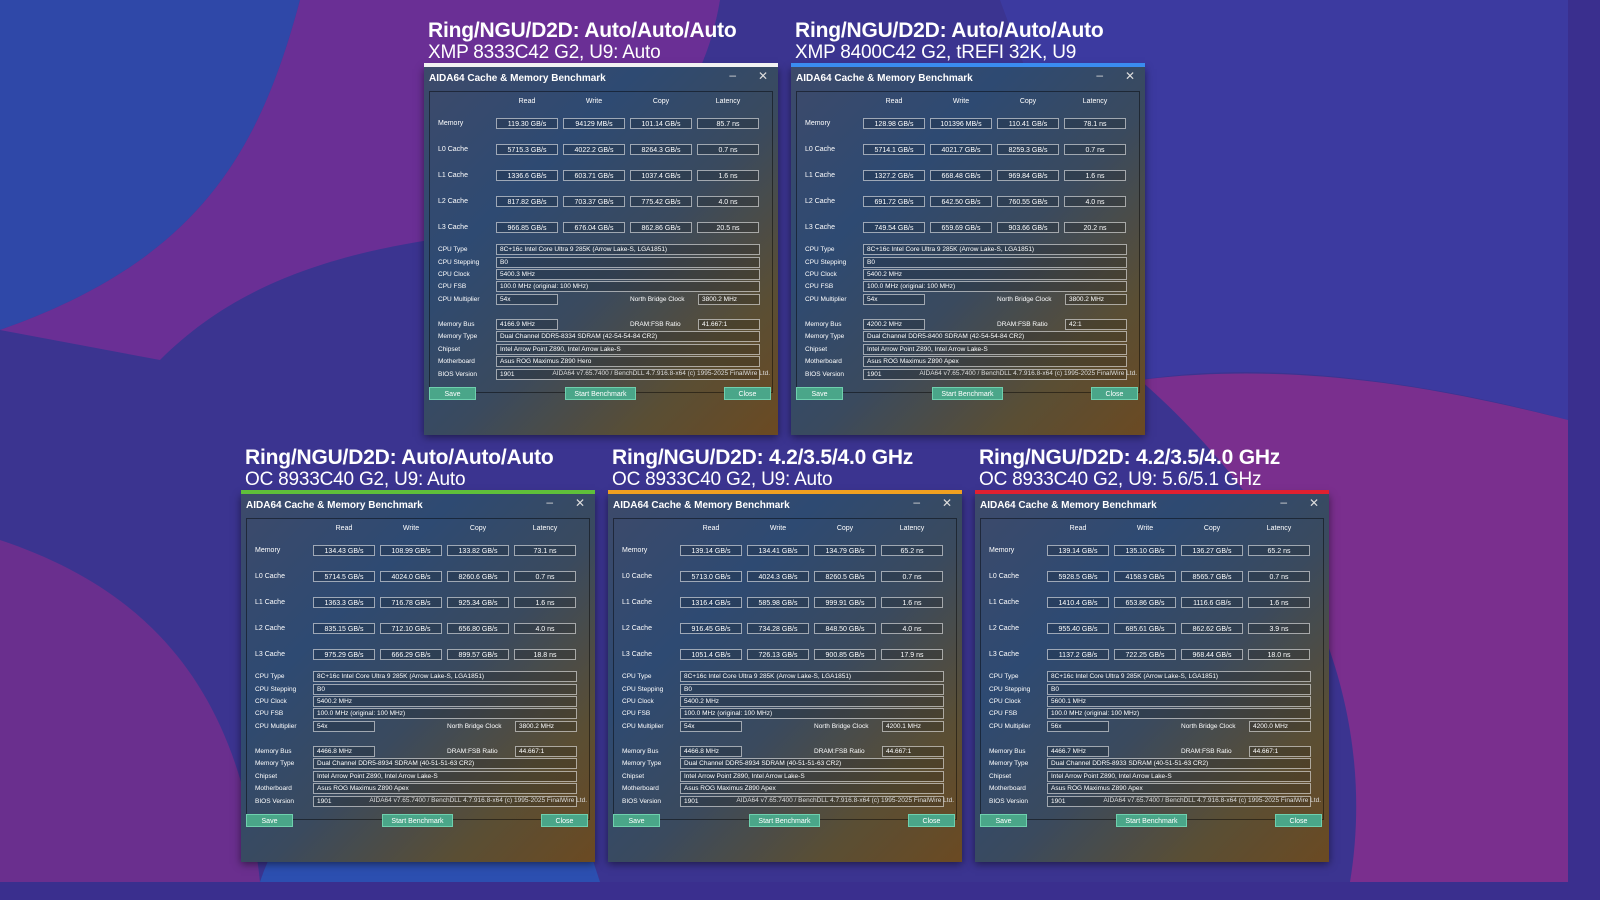 This screenshot has height=900, width=1600. What do you see at coordinates (913, 751) in the screenshot?
I see `dram-fsb-ratio-value: 44.667:1` at bounding box center [913, 751].